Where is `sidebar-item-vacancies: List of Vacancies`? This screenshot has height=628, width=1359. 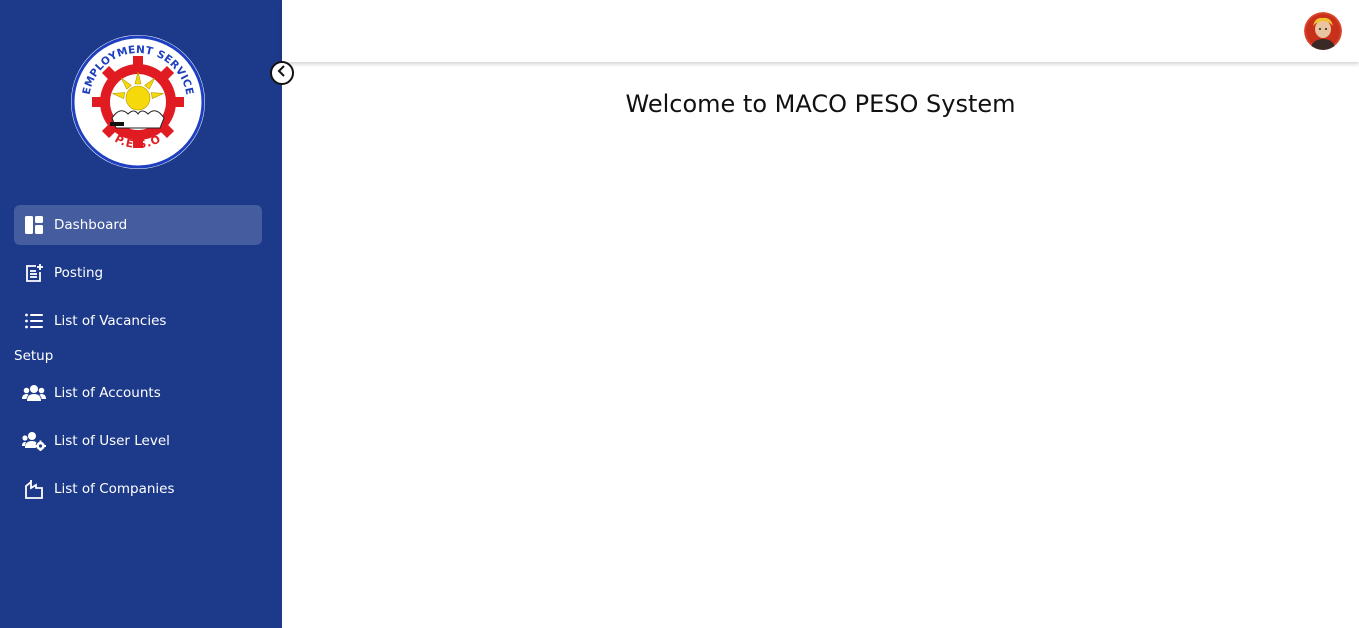
sidebar-item-vacancies: List of Vacancies is located at coordinates (138, 321).